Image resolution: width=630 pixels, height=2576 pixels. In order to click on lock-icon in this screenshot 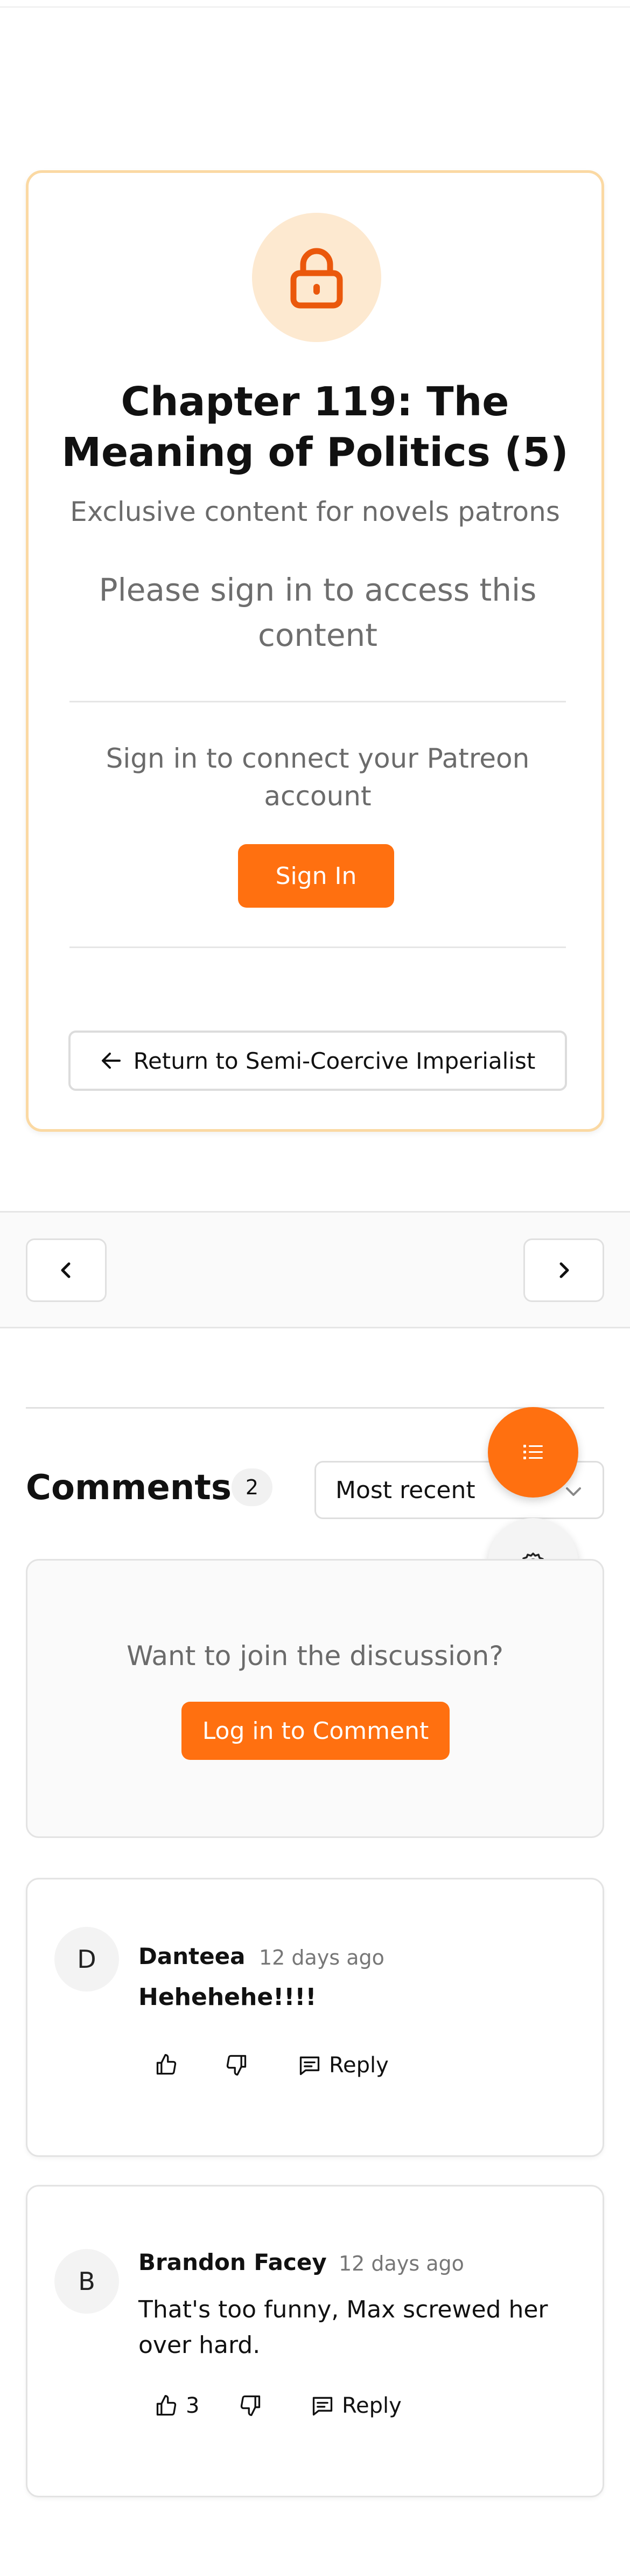, I will do `click(316, 278)`.